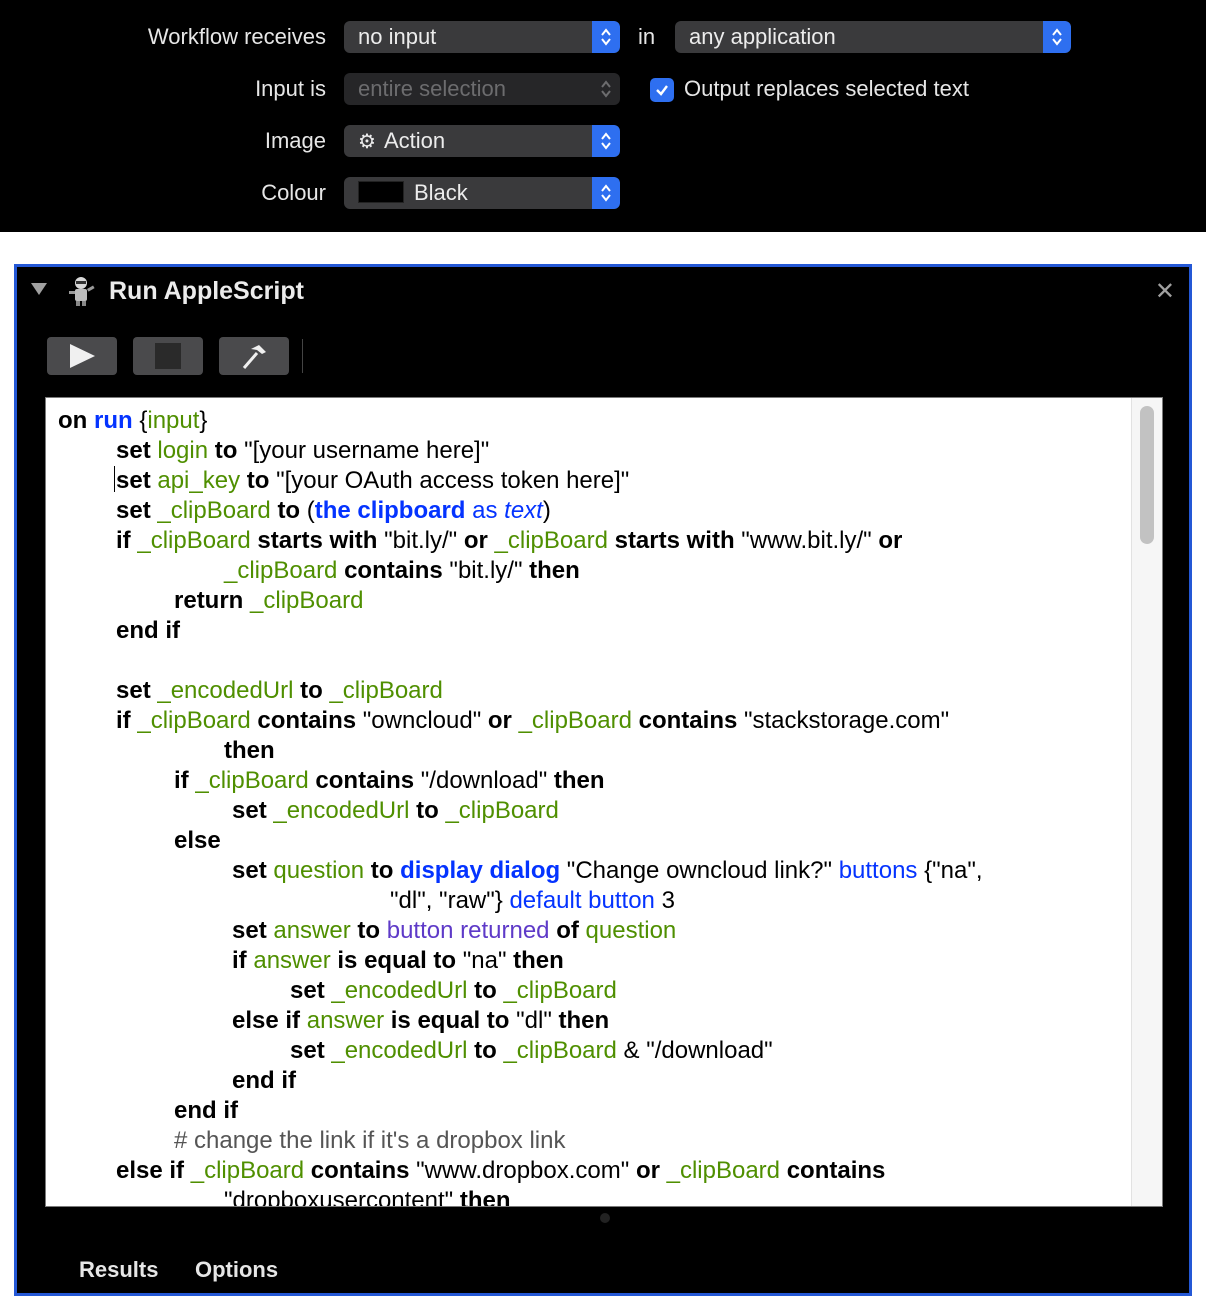  What do you see at coordinates (367, 142) in the screenshot?
I see `gear-icon: ⚙` at bounding box center [367, 142].